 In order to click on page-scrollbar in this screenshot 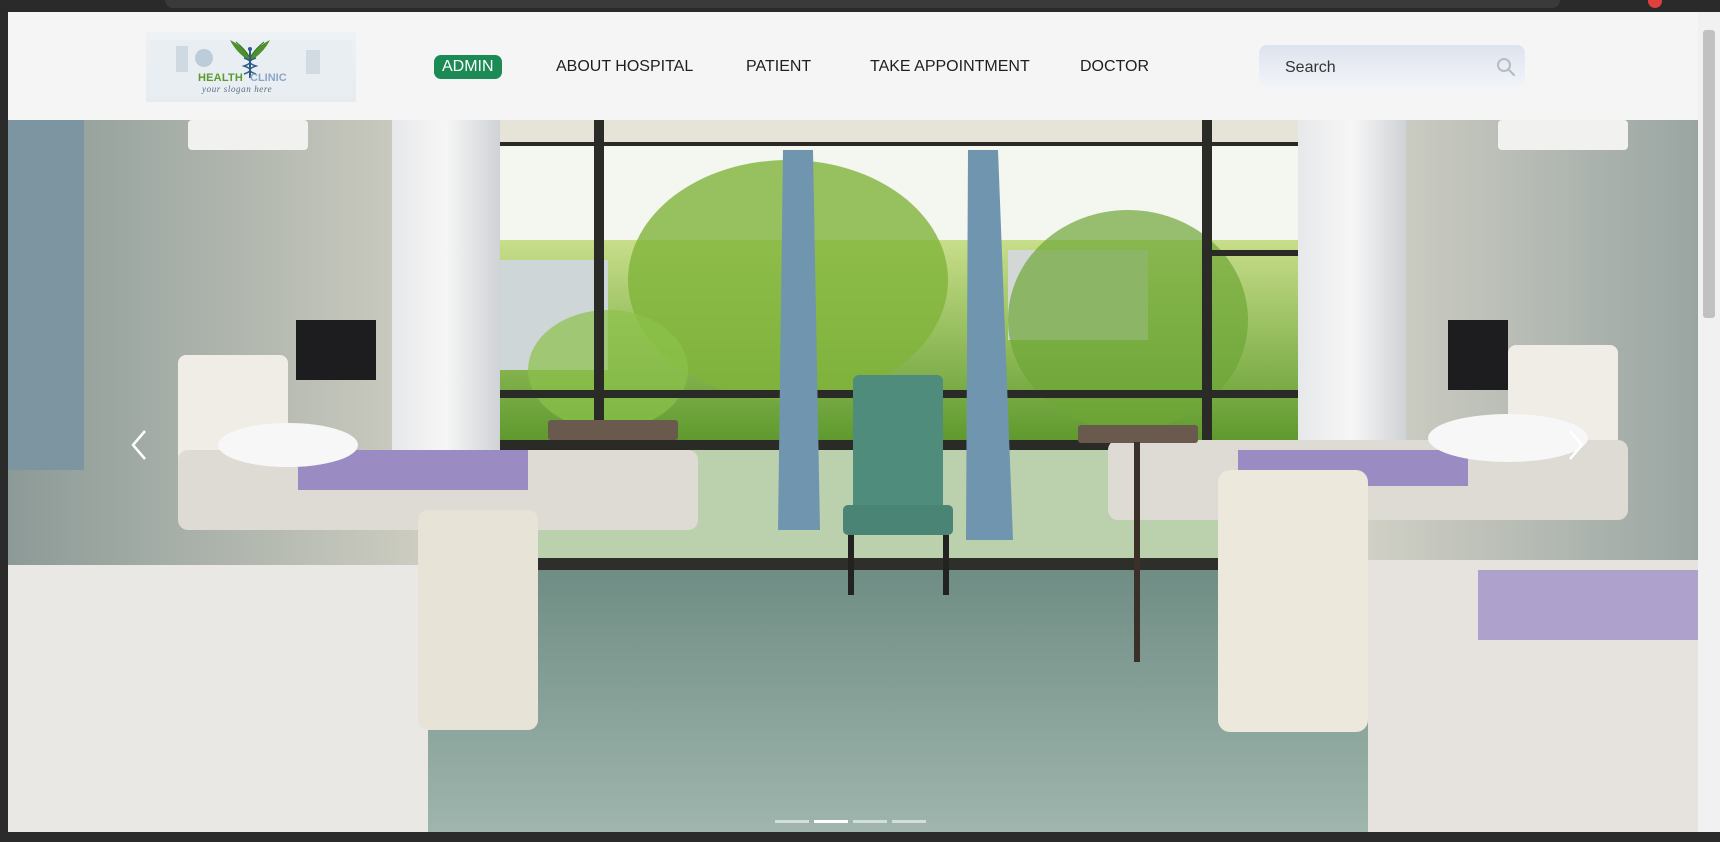, I will do `click(1709, 422)`.